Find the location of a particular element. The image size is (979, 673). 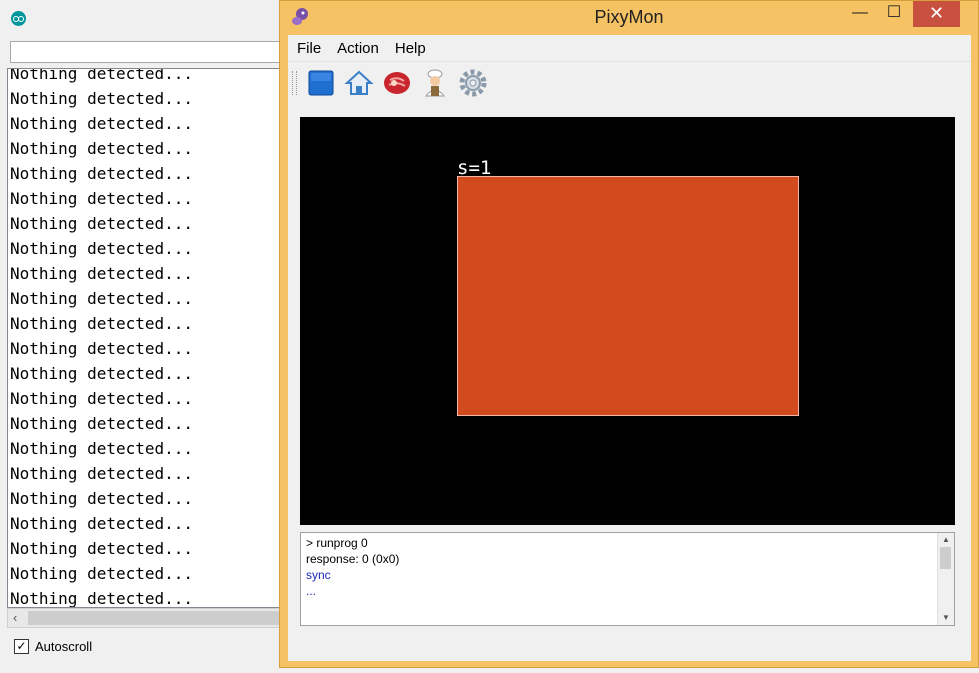

autoscroll-checkbox: ✓ is located at coordinates (21, 646).